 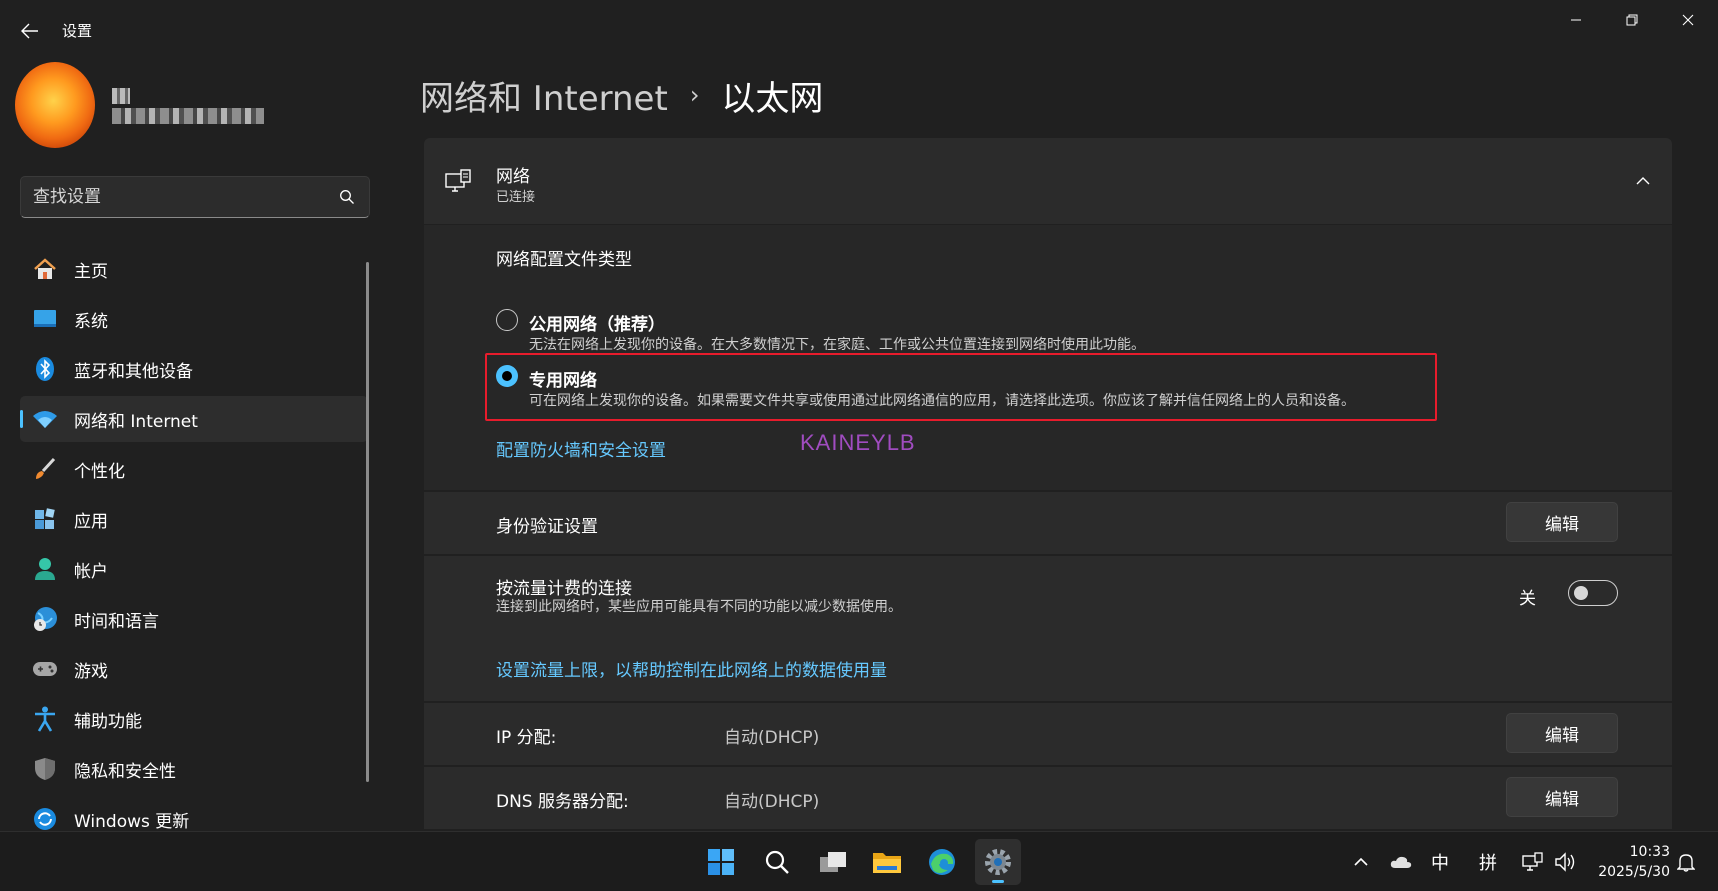 I want to click on network-status-button, so click(x=1533, y=862).